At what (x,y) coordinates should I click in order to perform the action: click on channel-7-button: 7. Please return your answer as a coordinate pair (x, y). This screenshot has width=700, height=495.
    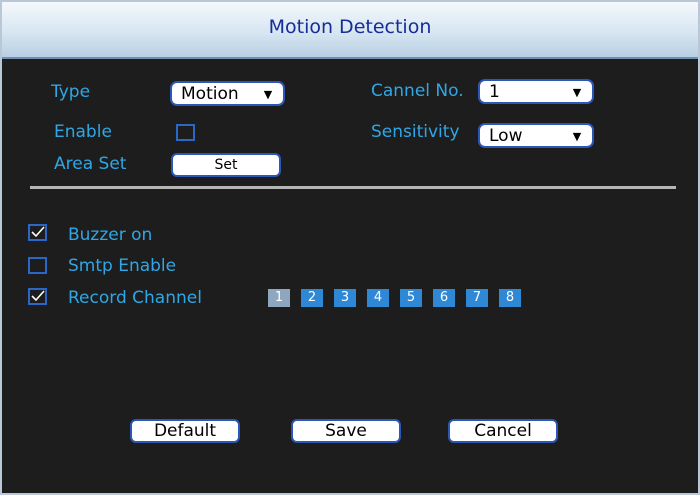
    Looking at the image, I should click on (477, 298).